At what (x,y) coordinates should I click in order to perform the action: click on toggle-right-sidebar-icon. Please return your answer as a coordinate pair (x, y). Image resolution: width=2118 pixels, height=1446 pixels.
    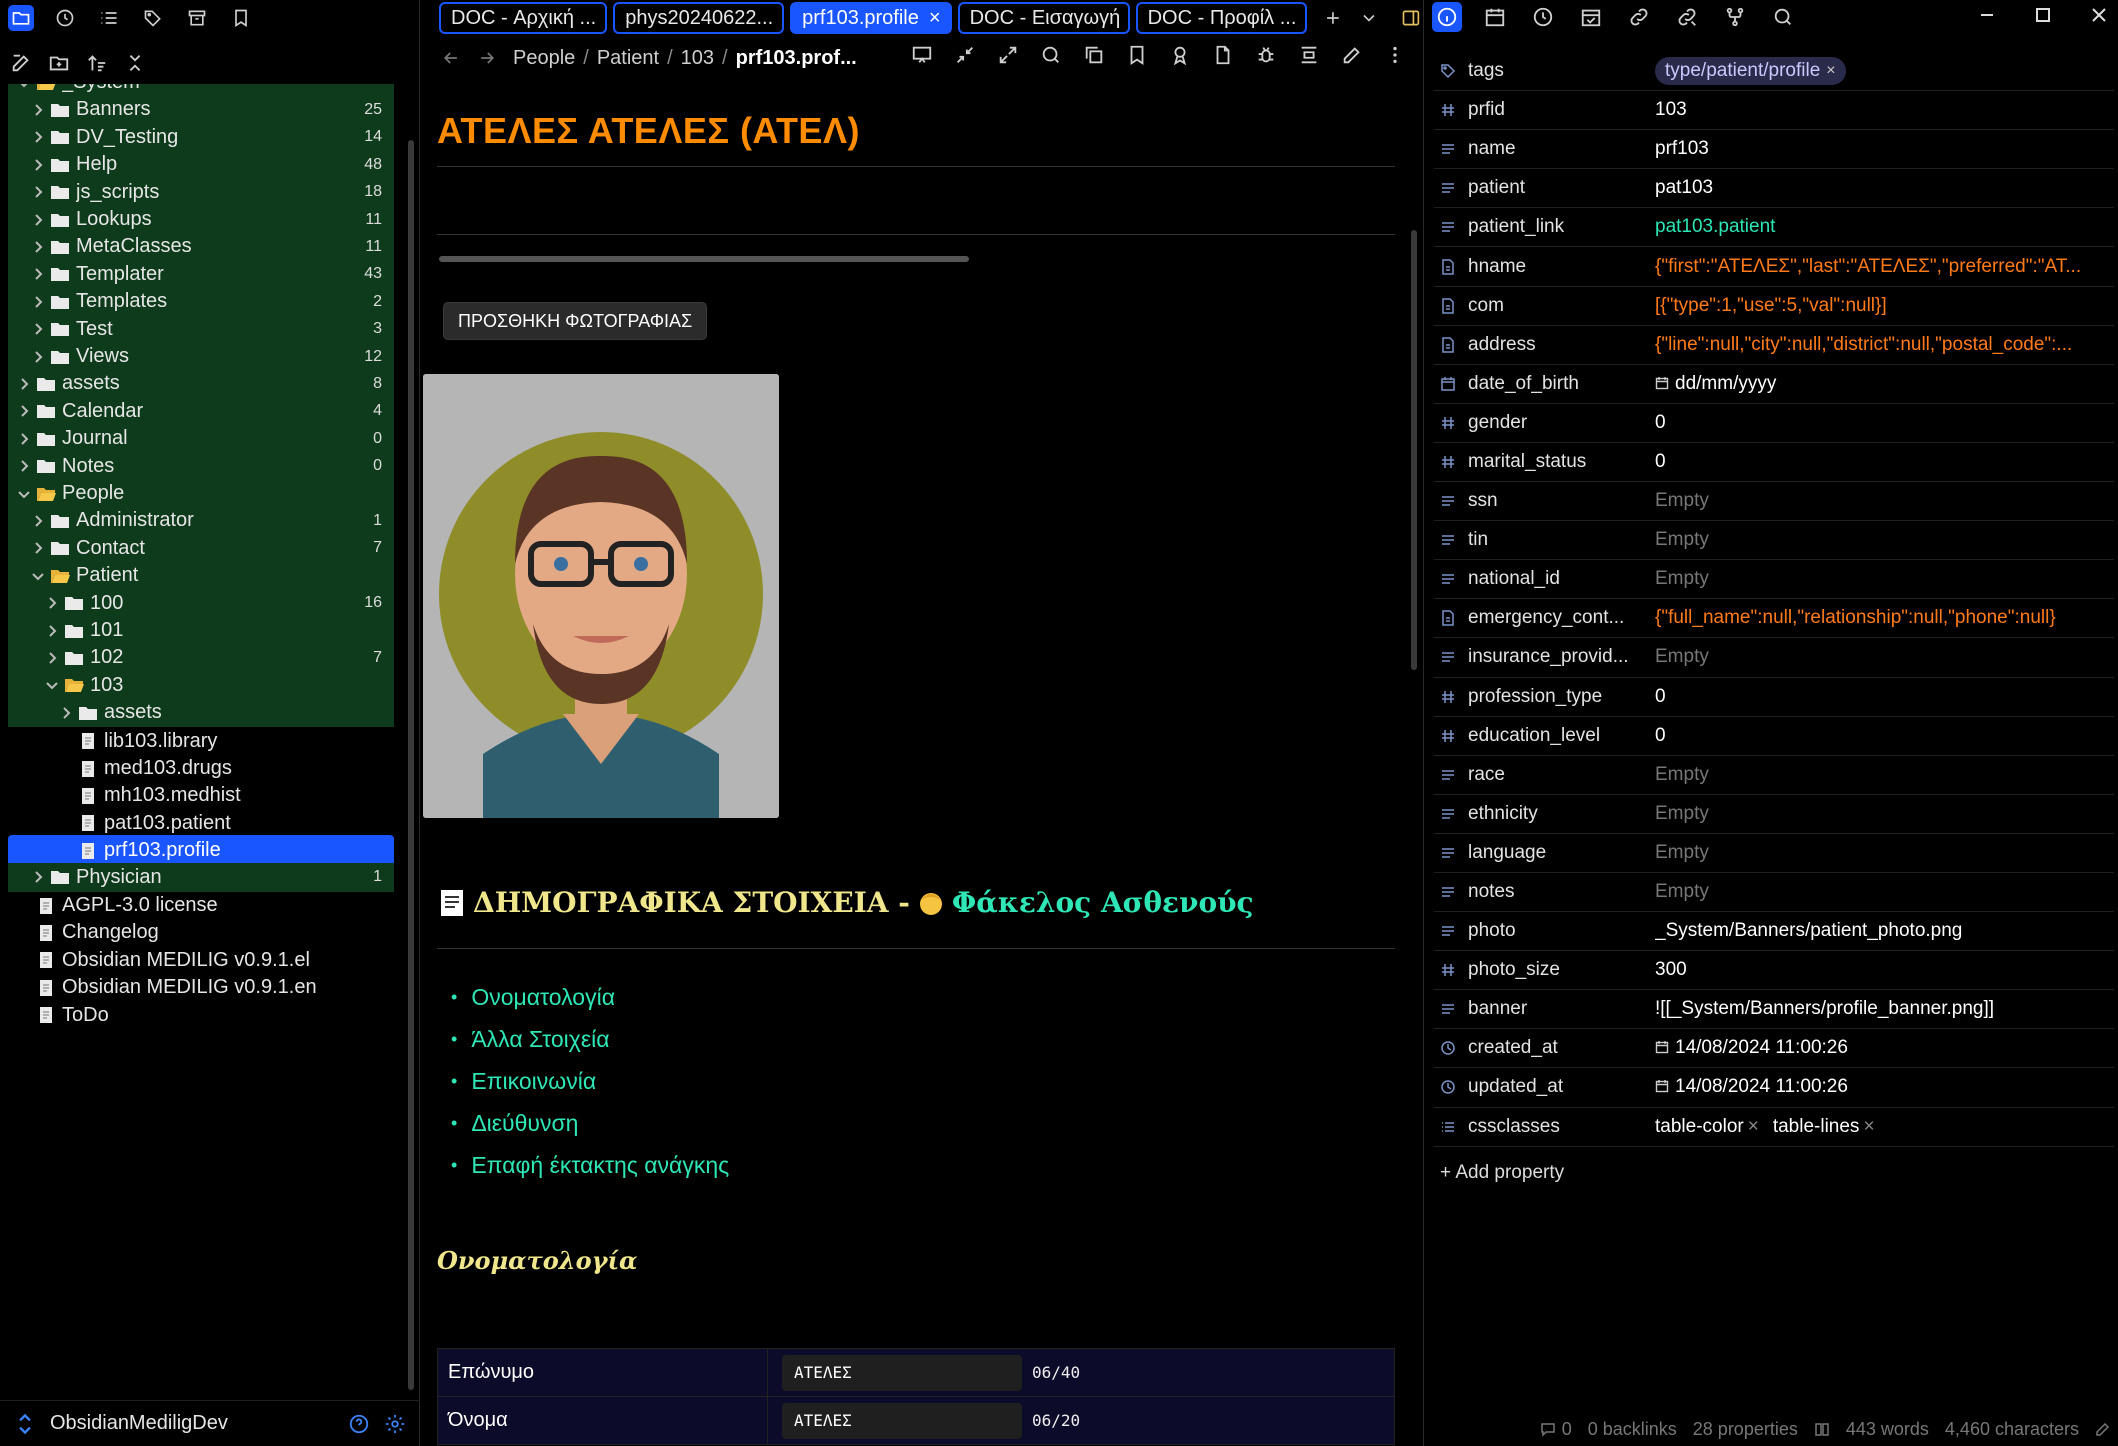
    Looking at the image, I should click on (1411, 18).